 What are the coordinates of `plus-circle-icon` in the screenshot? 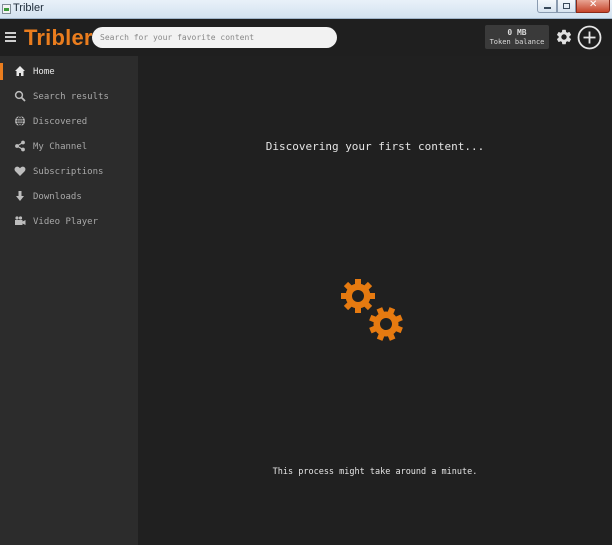 It's located at (589, 37).